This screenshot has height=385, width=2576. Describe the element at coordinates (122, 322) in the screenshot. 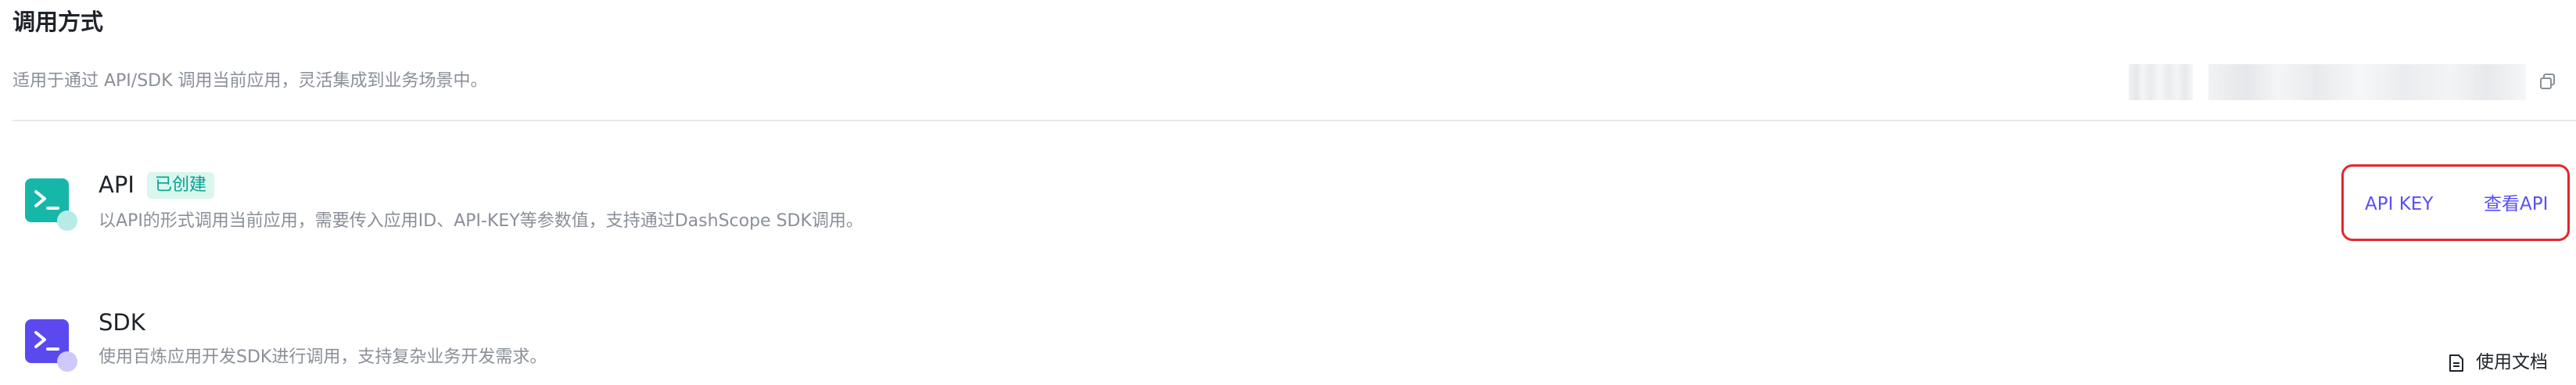

I see `sdk-method-title: SDK` at that location.